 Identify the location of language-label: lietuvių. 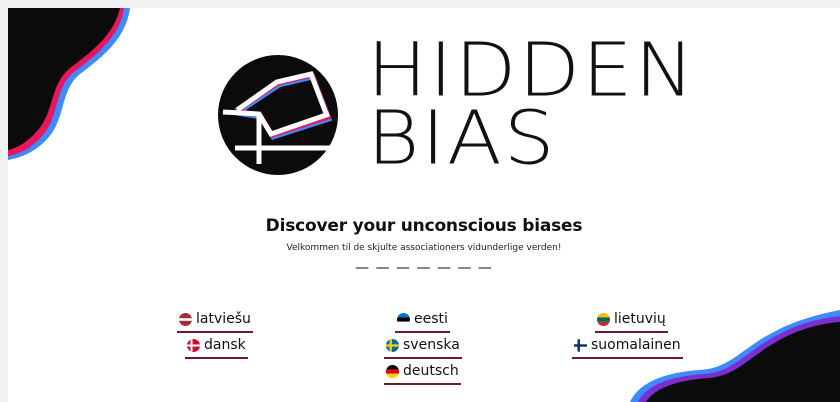
(640, 319).